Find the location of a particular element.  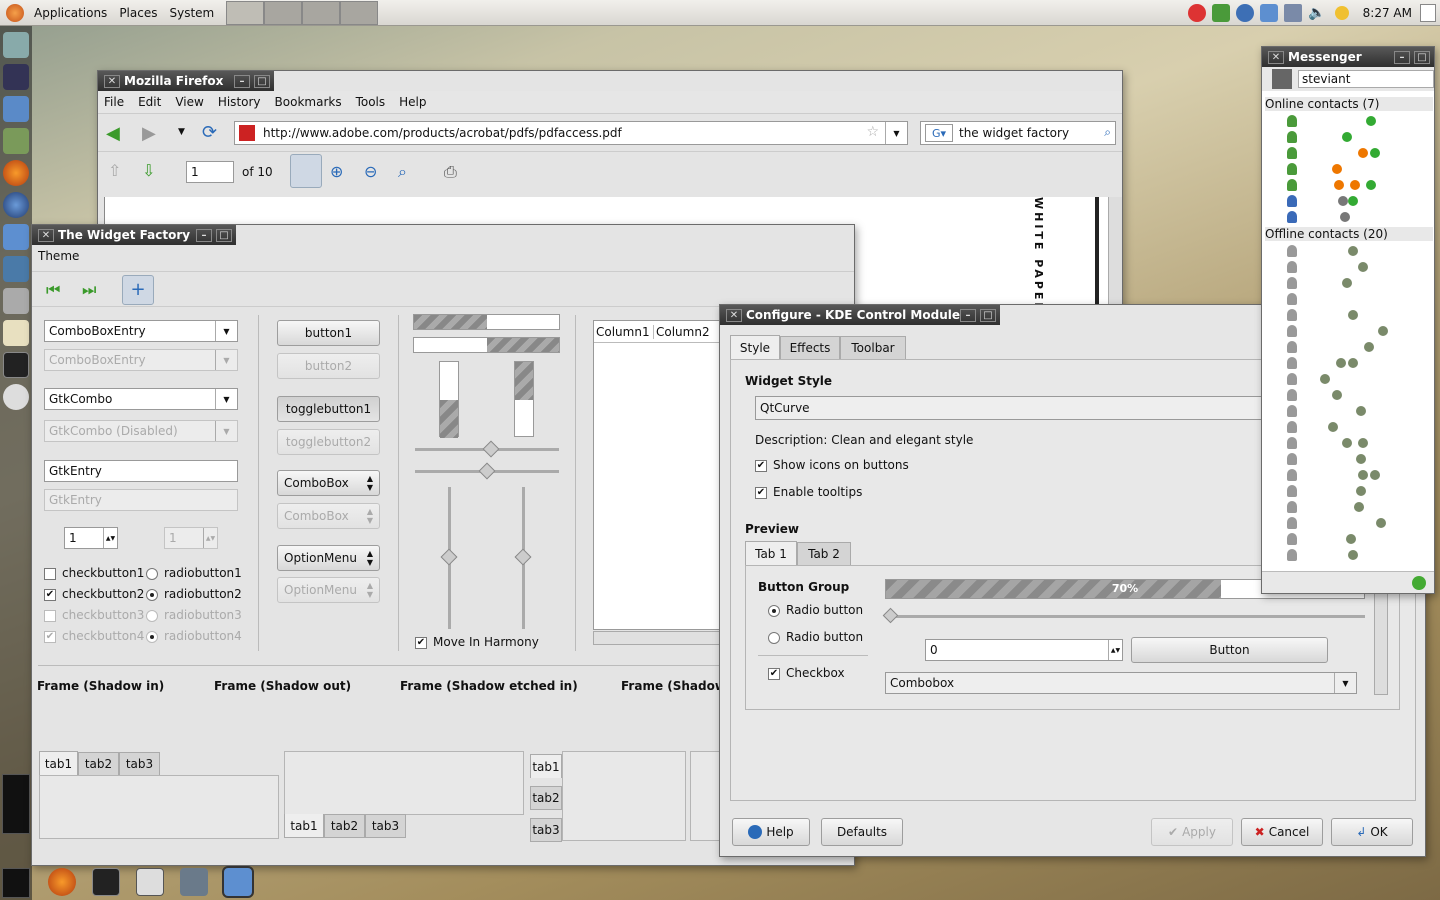

widget-style-select: QtCurve is located at coordinates (1025, 408).